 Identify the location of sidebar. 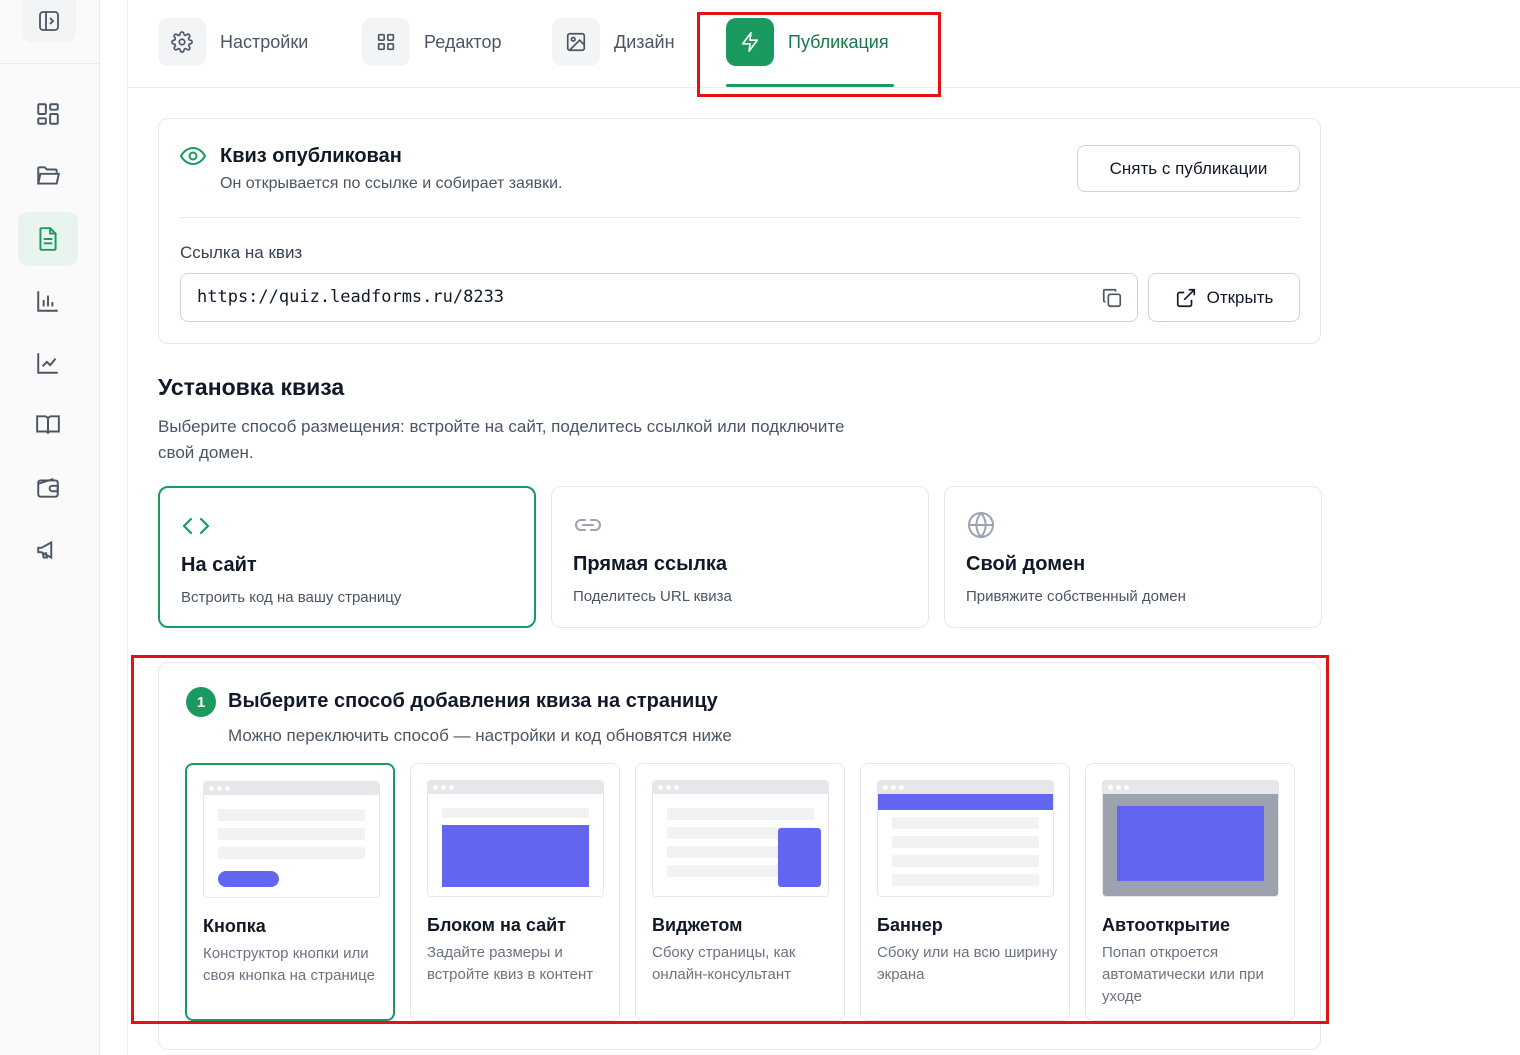
(50, 527).